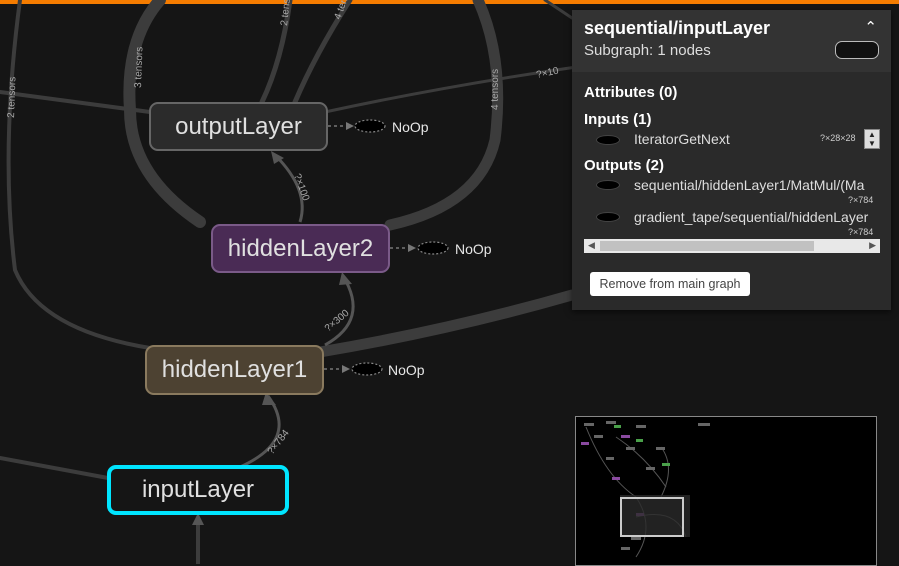 Image resolution: width=899 pixels, height=566 pixels. What do you see at coordinates (838, 138) in the screenshot?
I see `input-shape: ?×28×28` at bounding box center [838, 138].